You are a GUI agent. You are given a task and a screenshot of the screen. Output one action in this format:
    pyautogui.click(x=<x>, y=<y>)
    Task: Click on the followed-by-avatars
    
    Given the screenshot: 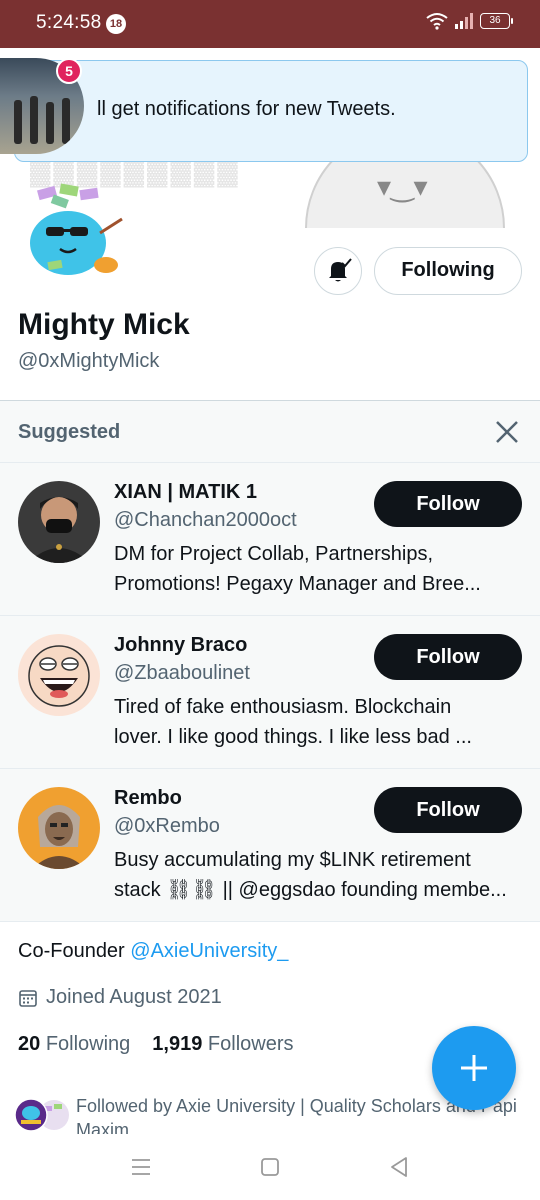 What is the action you would take?
    pyautogui.click(x=41, y=1115)
    